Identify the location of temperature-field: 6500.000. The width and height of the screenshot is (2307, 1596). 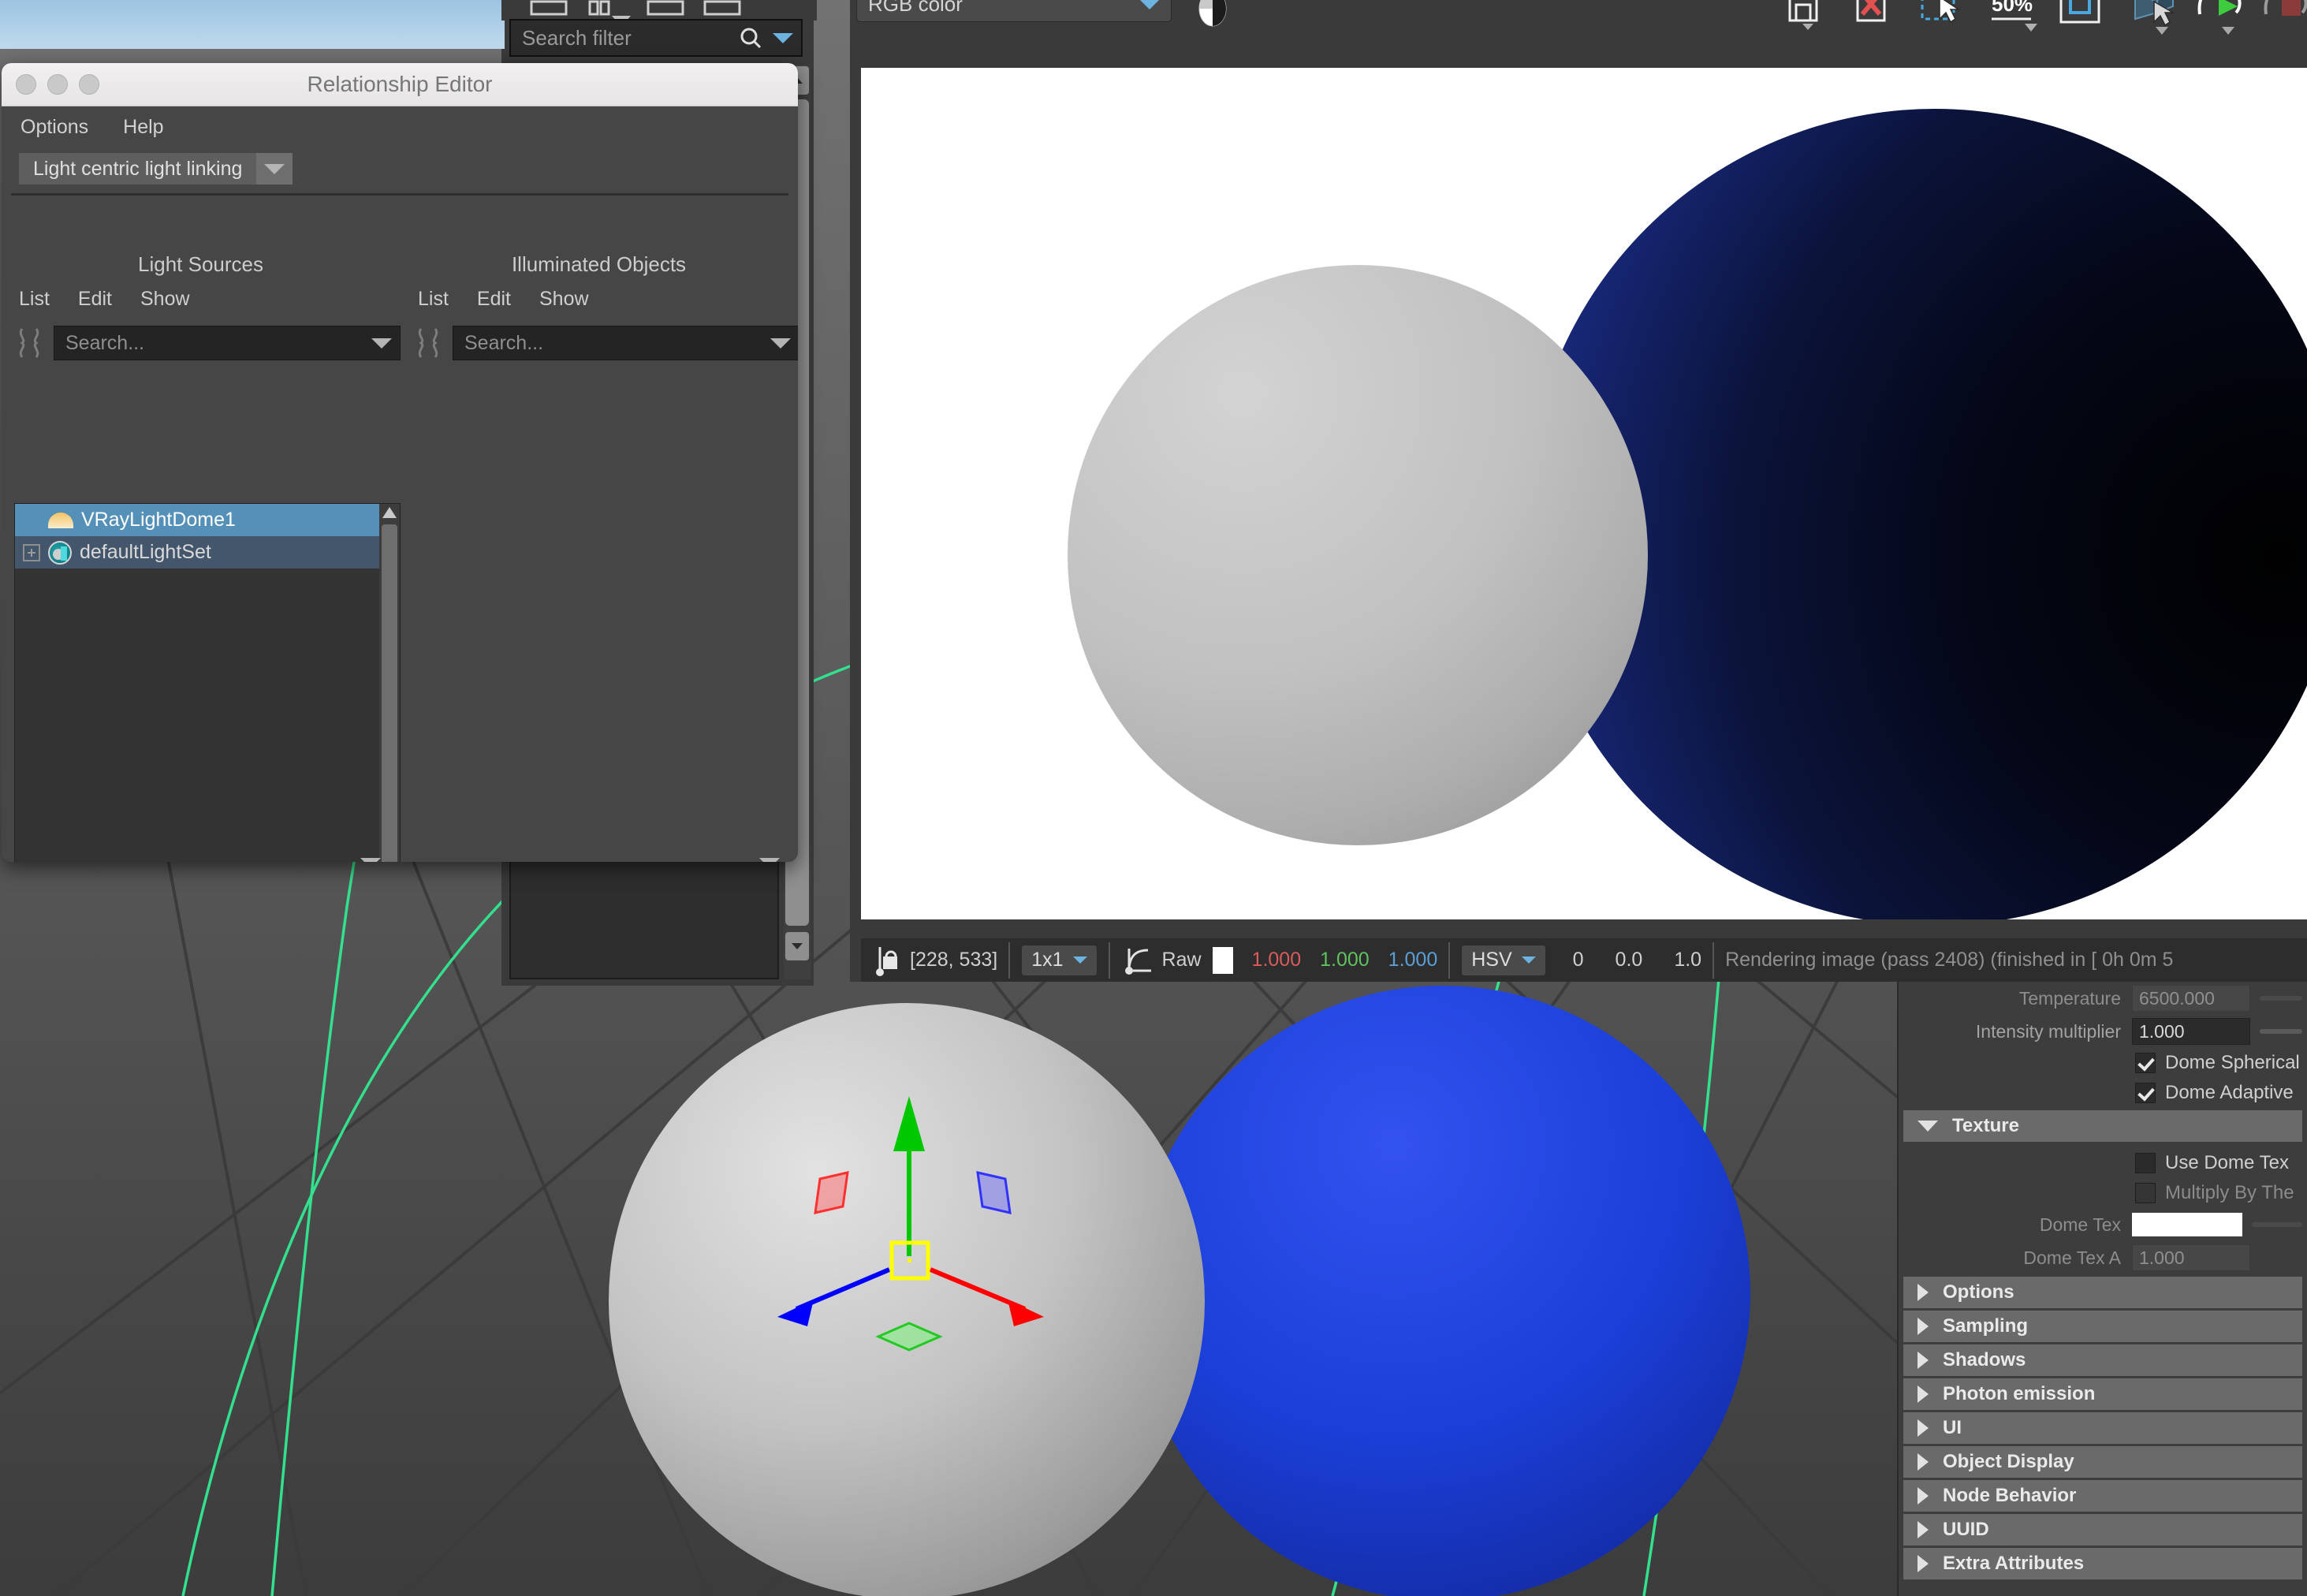
(2191, 998).